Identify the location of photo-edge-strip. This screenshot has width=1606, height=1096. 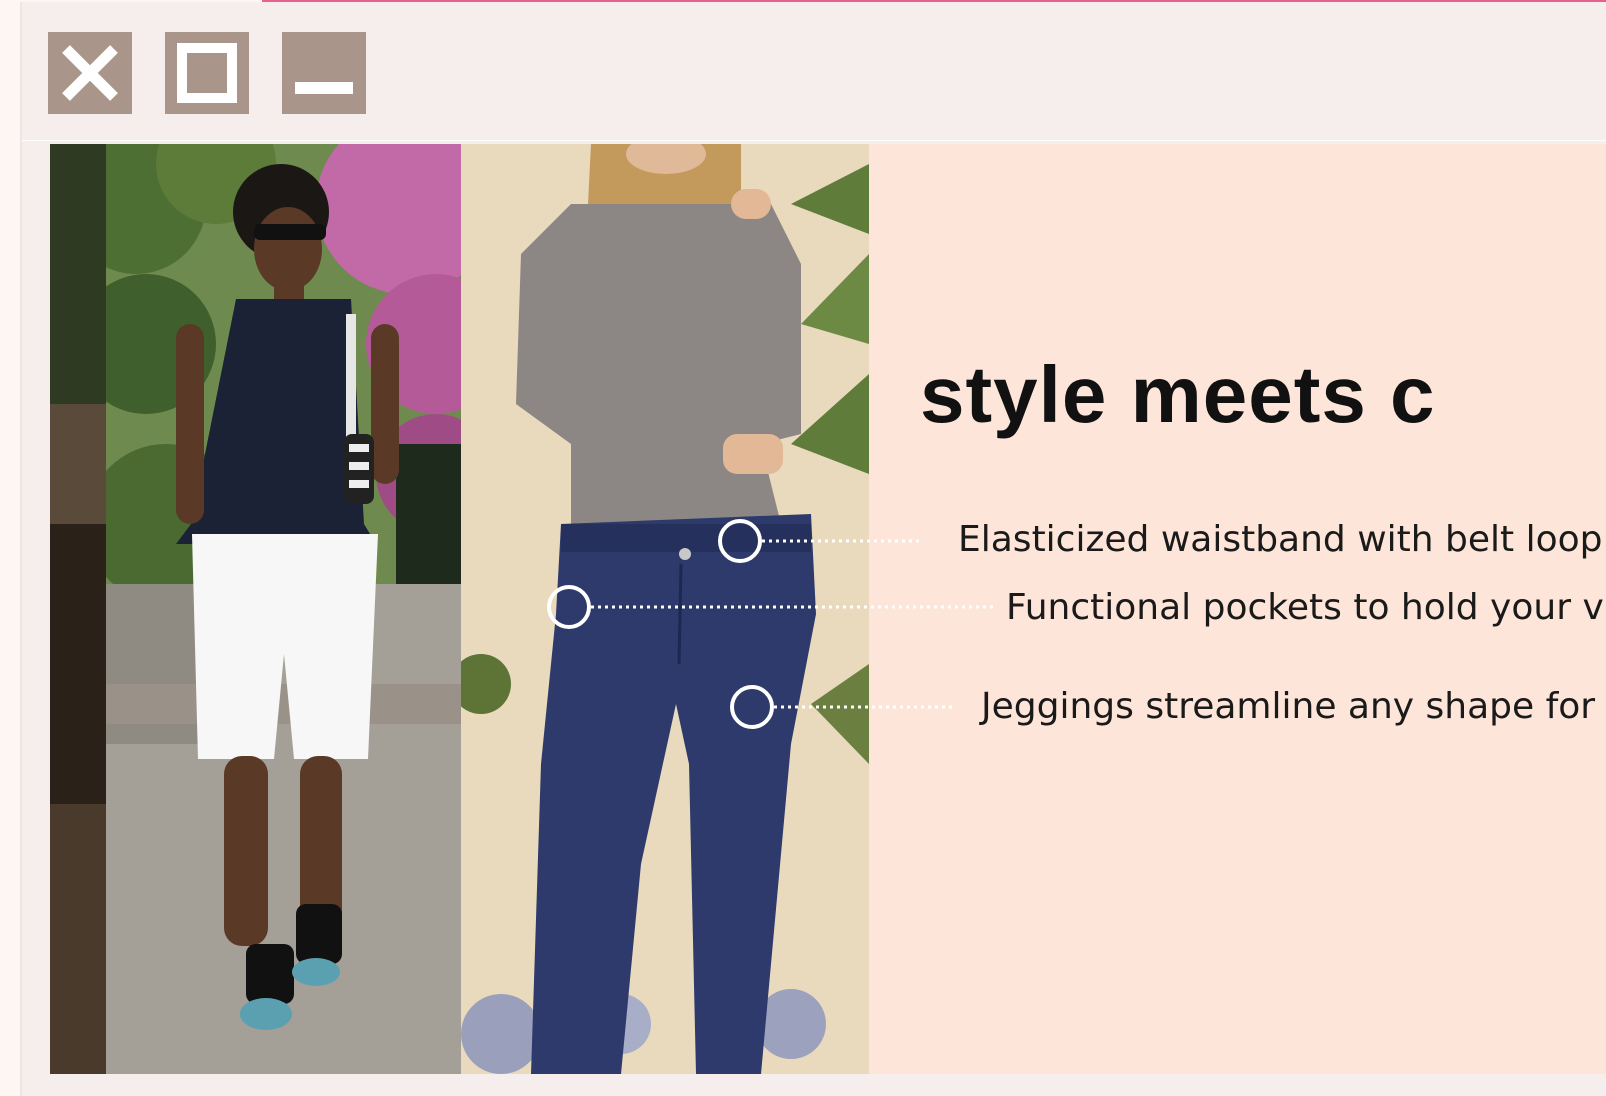
(78, 609).